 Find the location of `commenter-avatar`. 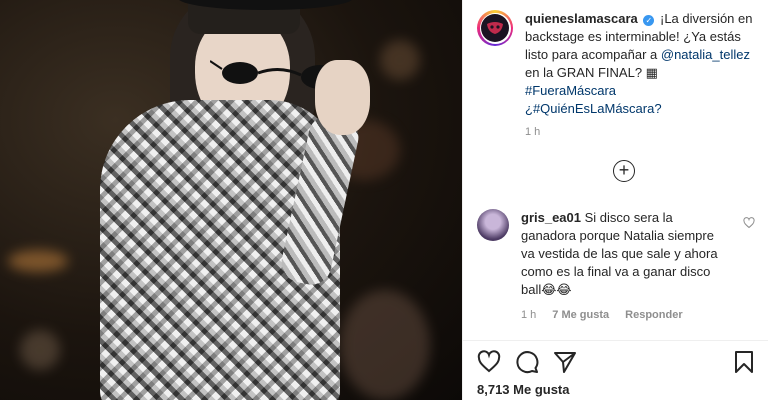

commenter-avatar is located at coordinates (493, 225).